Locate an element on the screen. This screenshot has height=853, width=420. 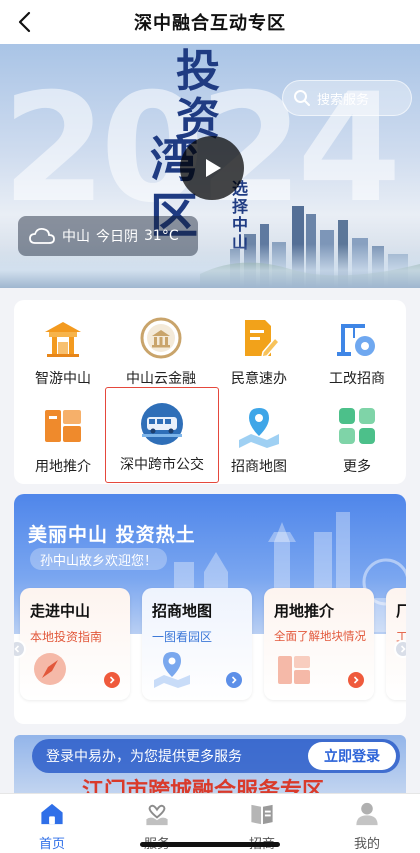
jiangmen-banner-title: 江门市跨城融合服务专区 is located at coordinates (203, 786).